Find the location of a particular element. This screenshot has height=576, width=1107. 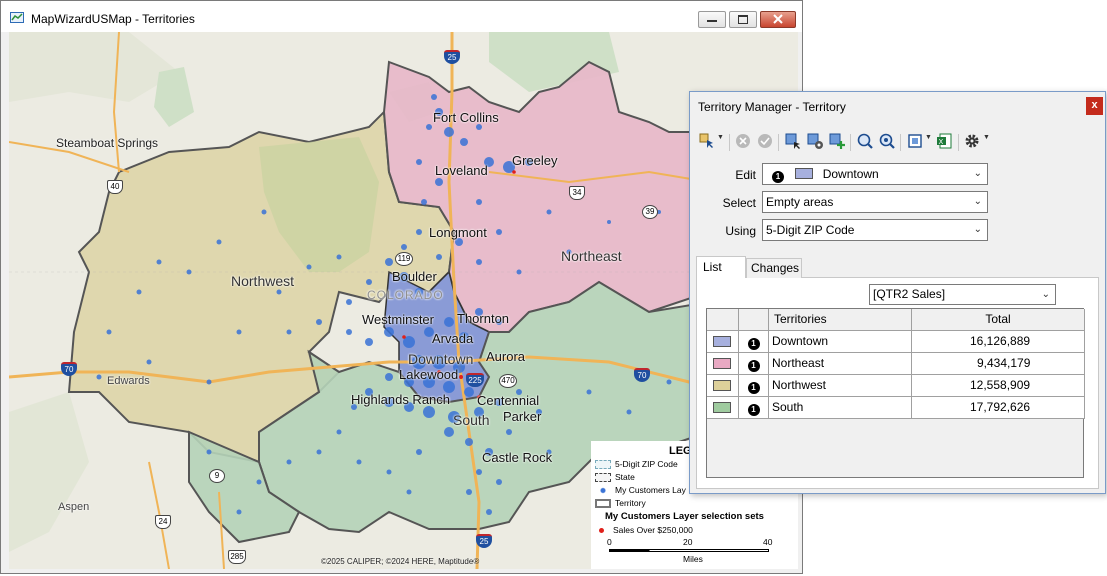

label-greeley: Greeley is located at coordinates (535, 160).